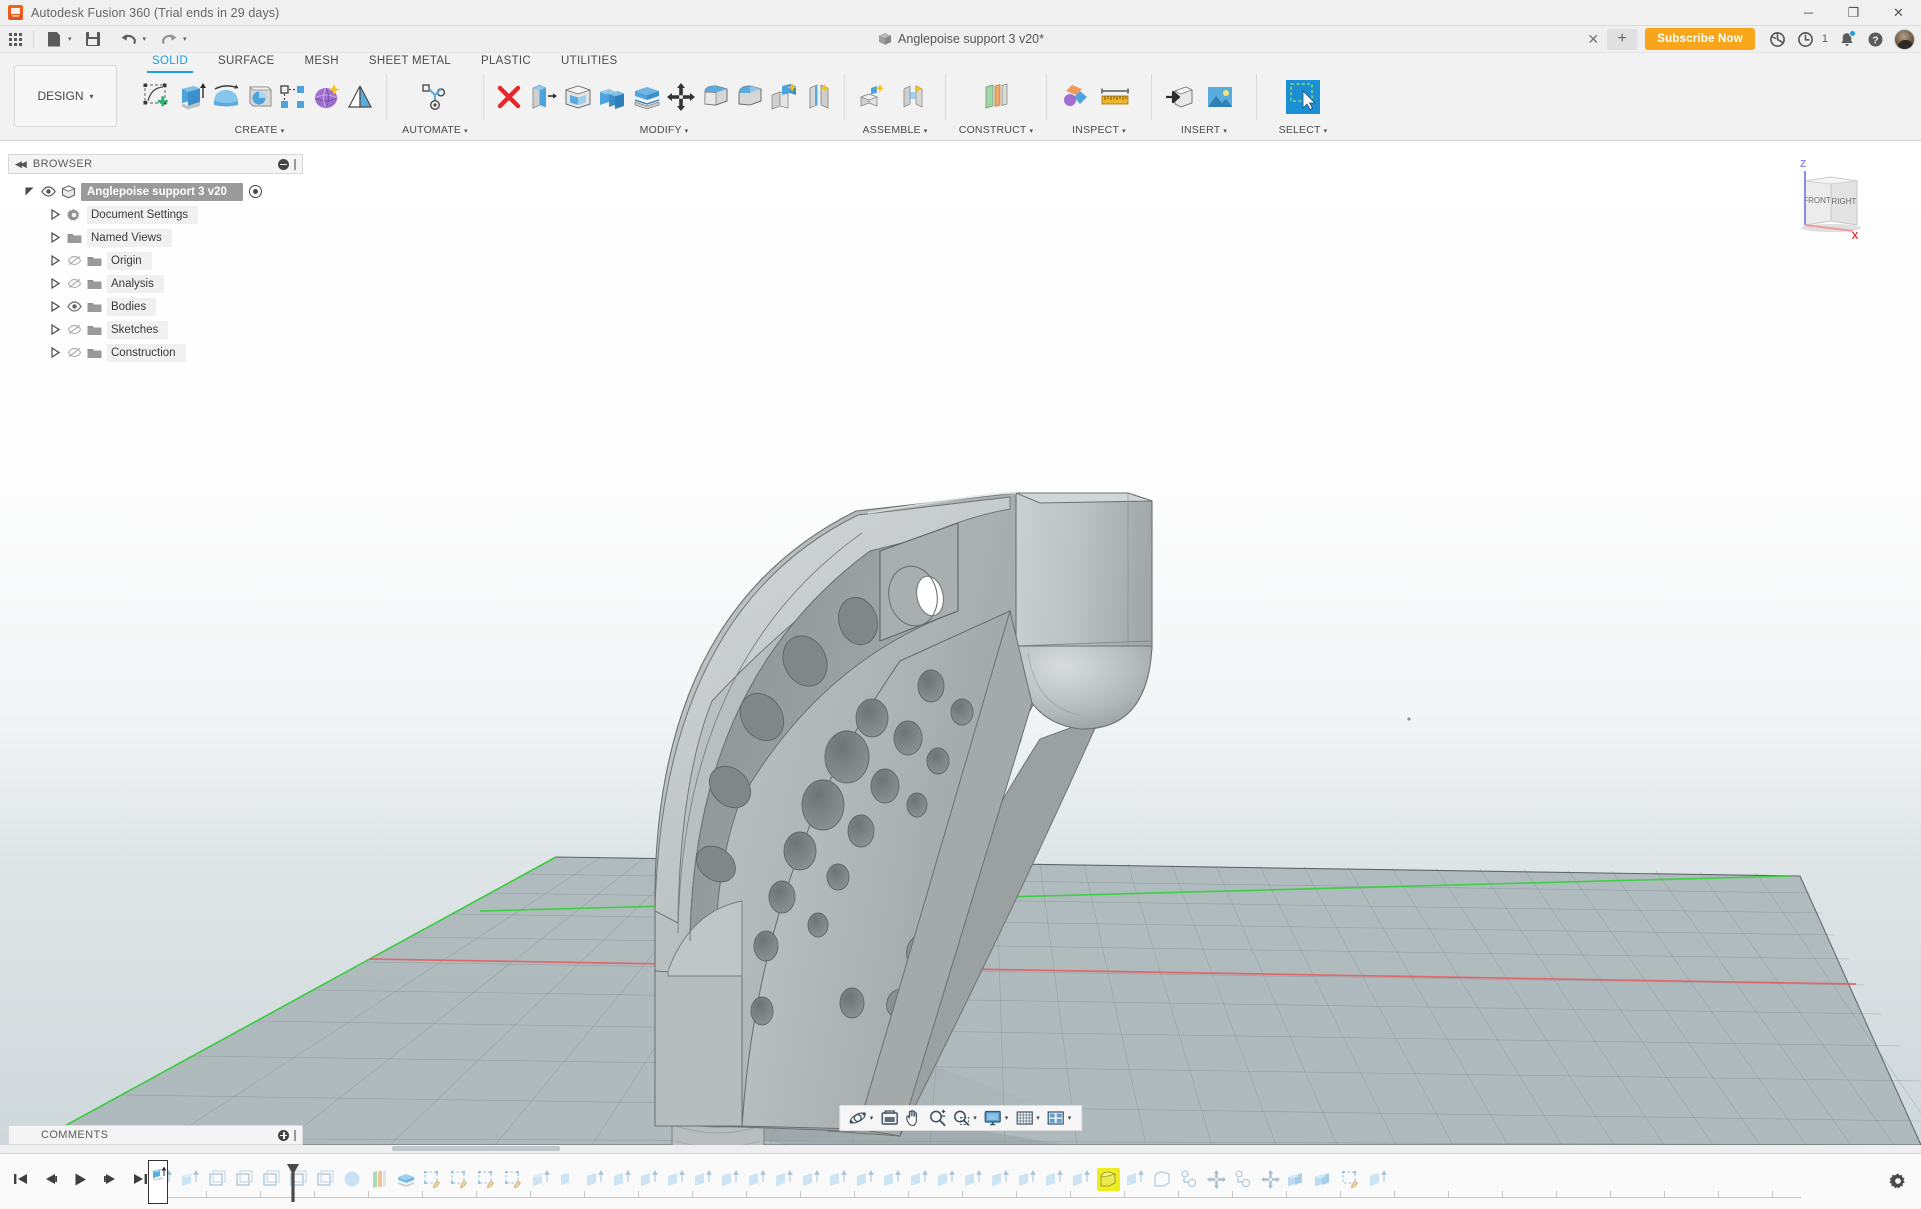 The height and width of the screenshot is (1209, 1921). I want to click on tree-item-label: Analysis, so click(135, 283).